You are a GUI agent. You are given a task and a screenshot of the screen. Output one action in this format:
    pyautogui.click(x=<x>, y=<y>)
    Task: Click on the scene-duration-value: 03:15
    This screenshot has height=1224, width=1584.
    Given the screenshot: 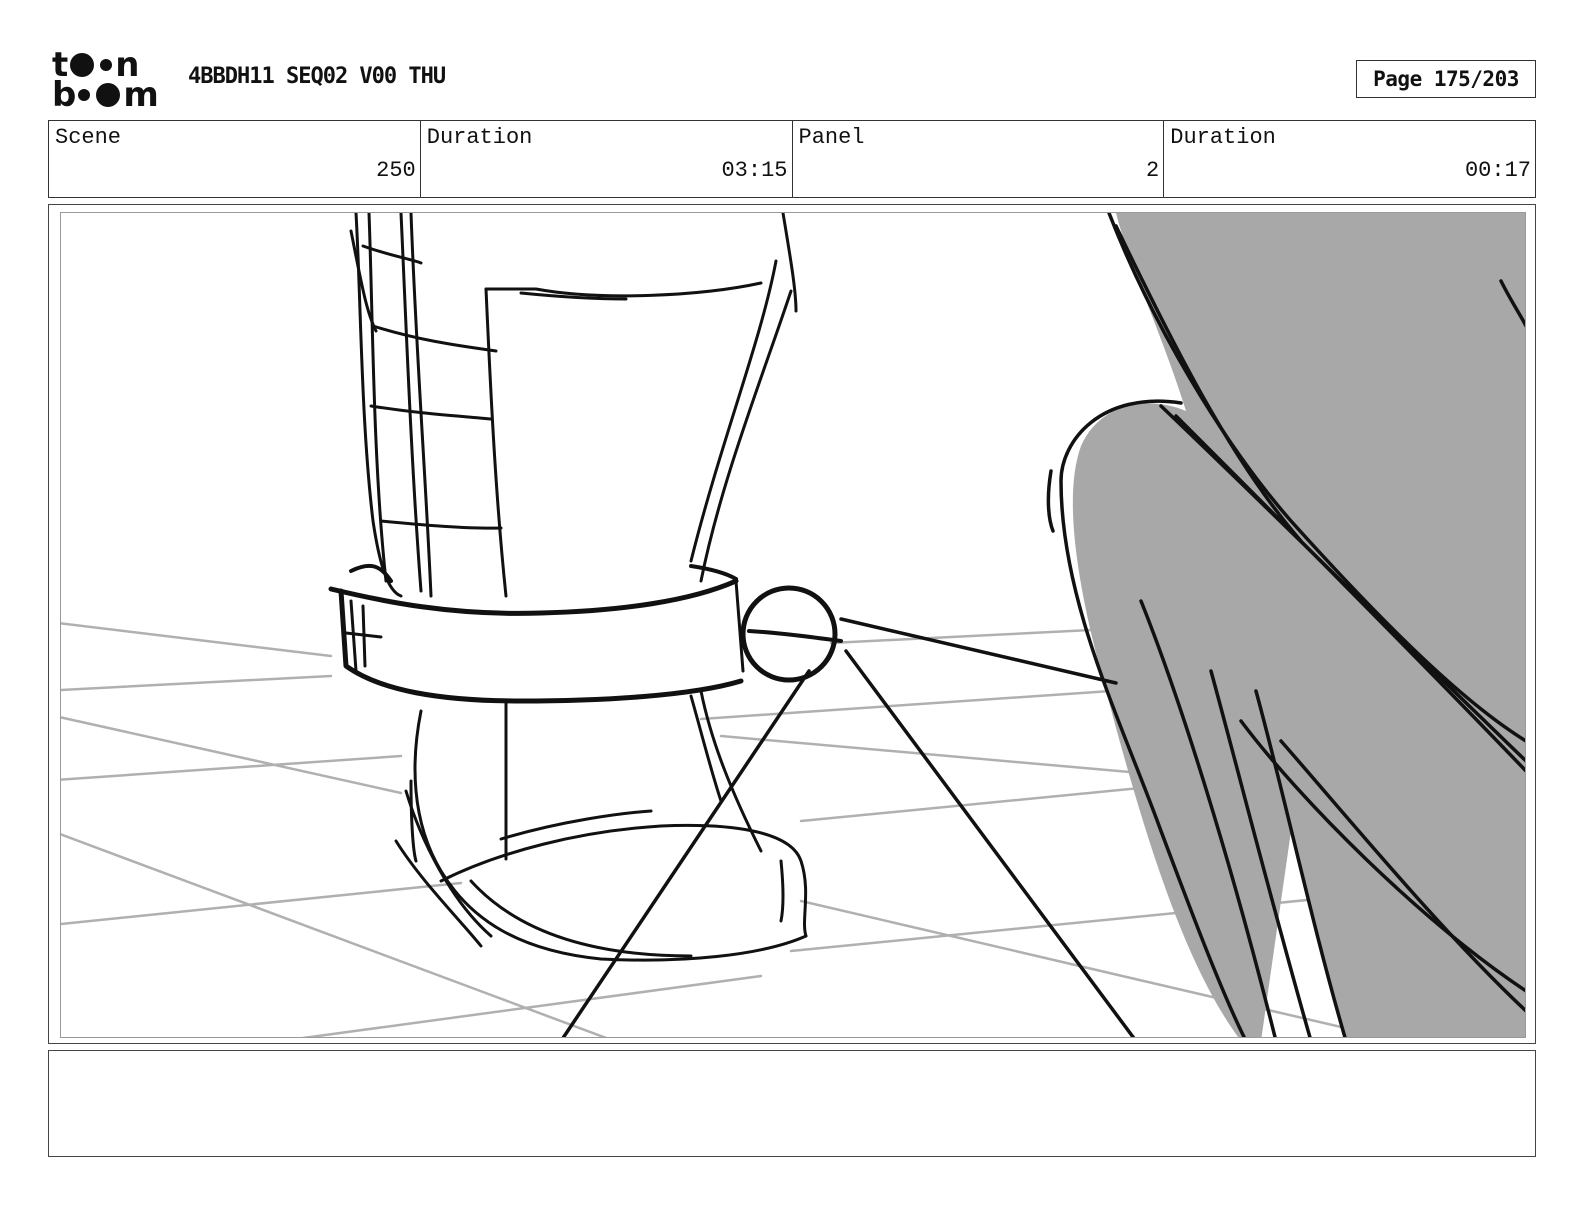 What is the action you would take?
    pyautogui.click(x=754, y=170)
    